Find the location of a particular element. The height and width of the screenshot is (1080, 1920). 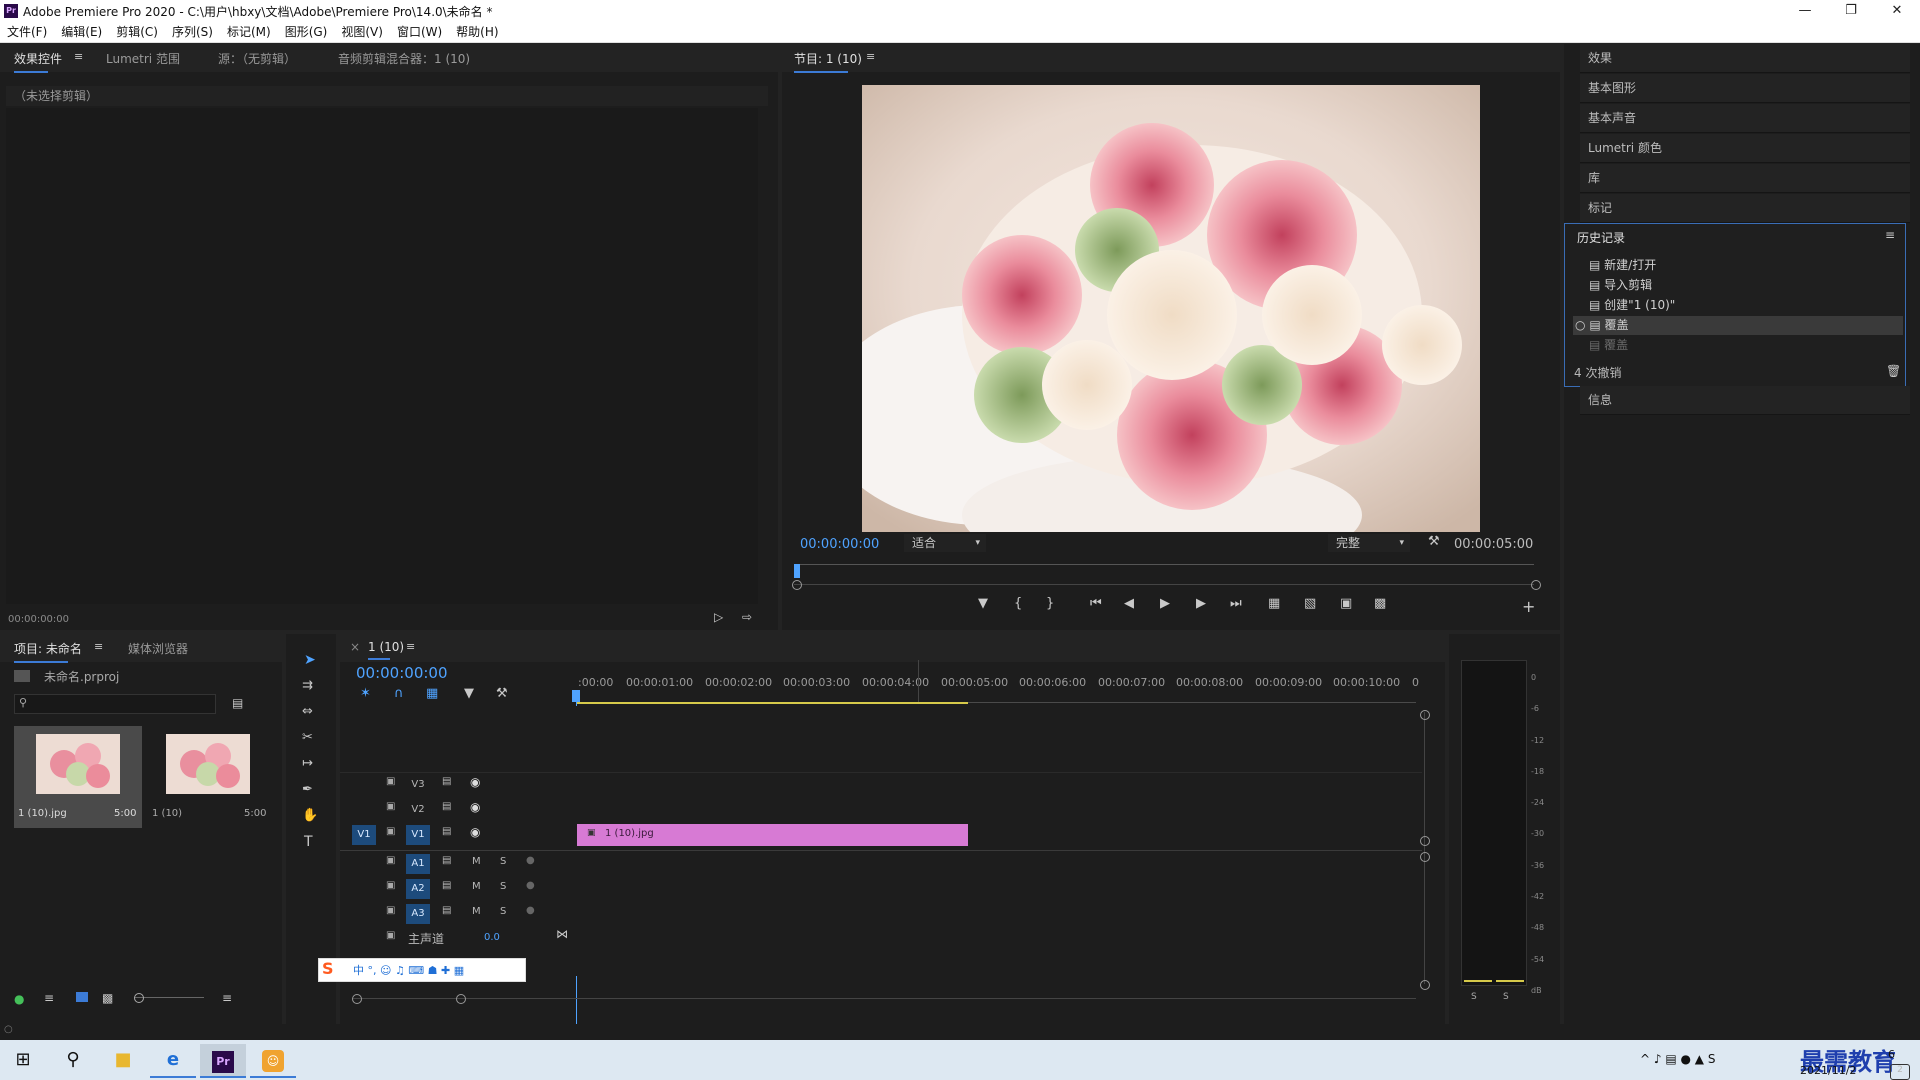

tab-lumetri-scopes: Lumetri 范围 is located at coordinates (143, 58).